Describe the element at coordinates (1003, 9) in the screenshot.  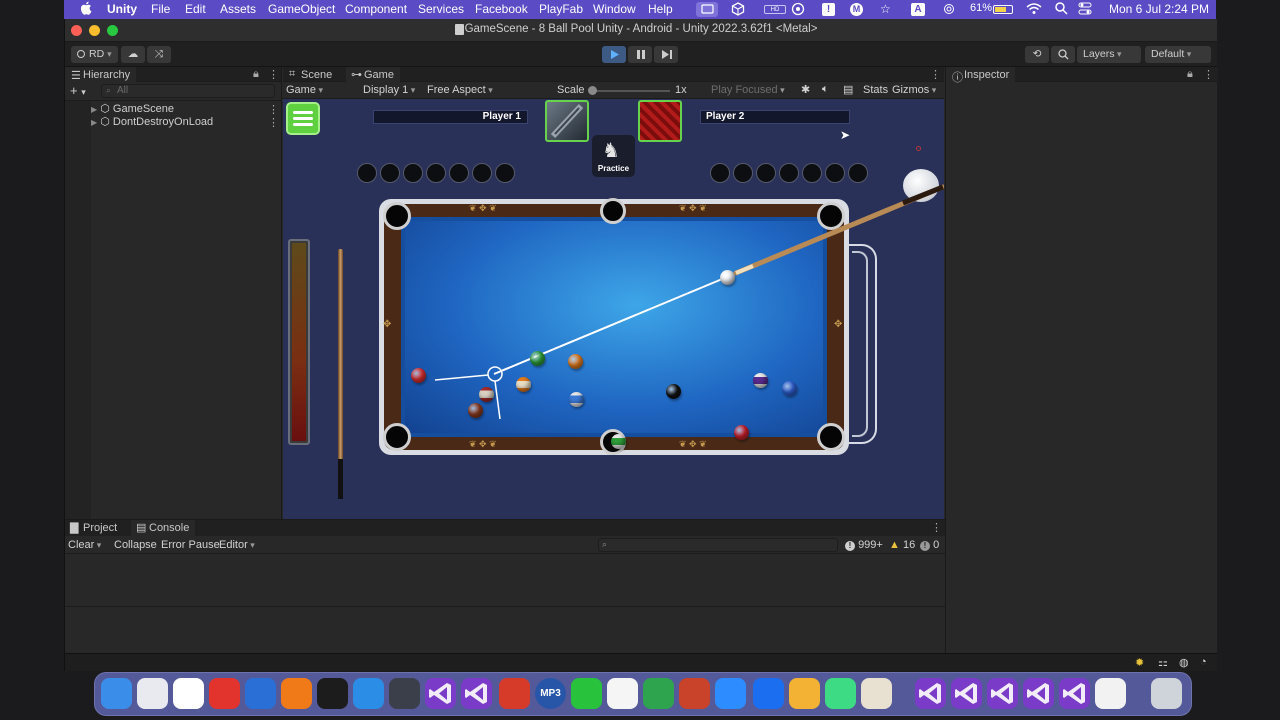
I see `battery-icon` at that location.